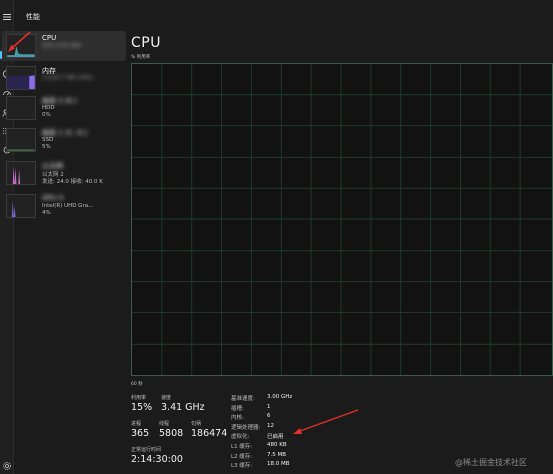 The width and height of the screenshot is (553, 474). What do you see at coordinates (21, 140) in the screenshot?
I see `disk-1-thumbnail-graph` at bounding box center [21, 140].